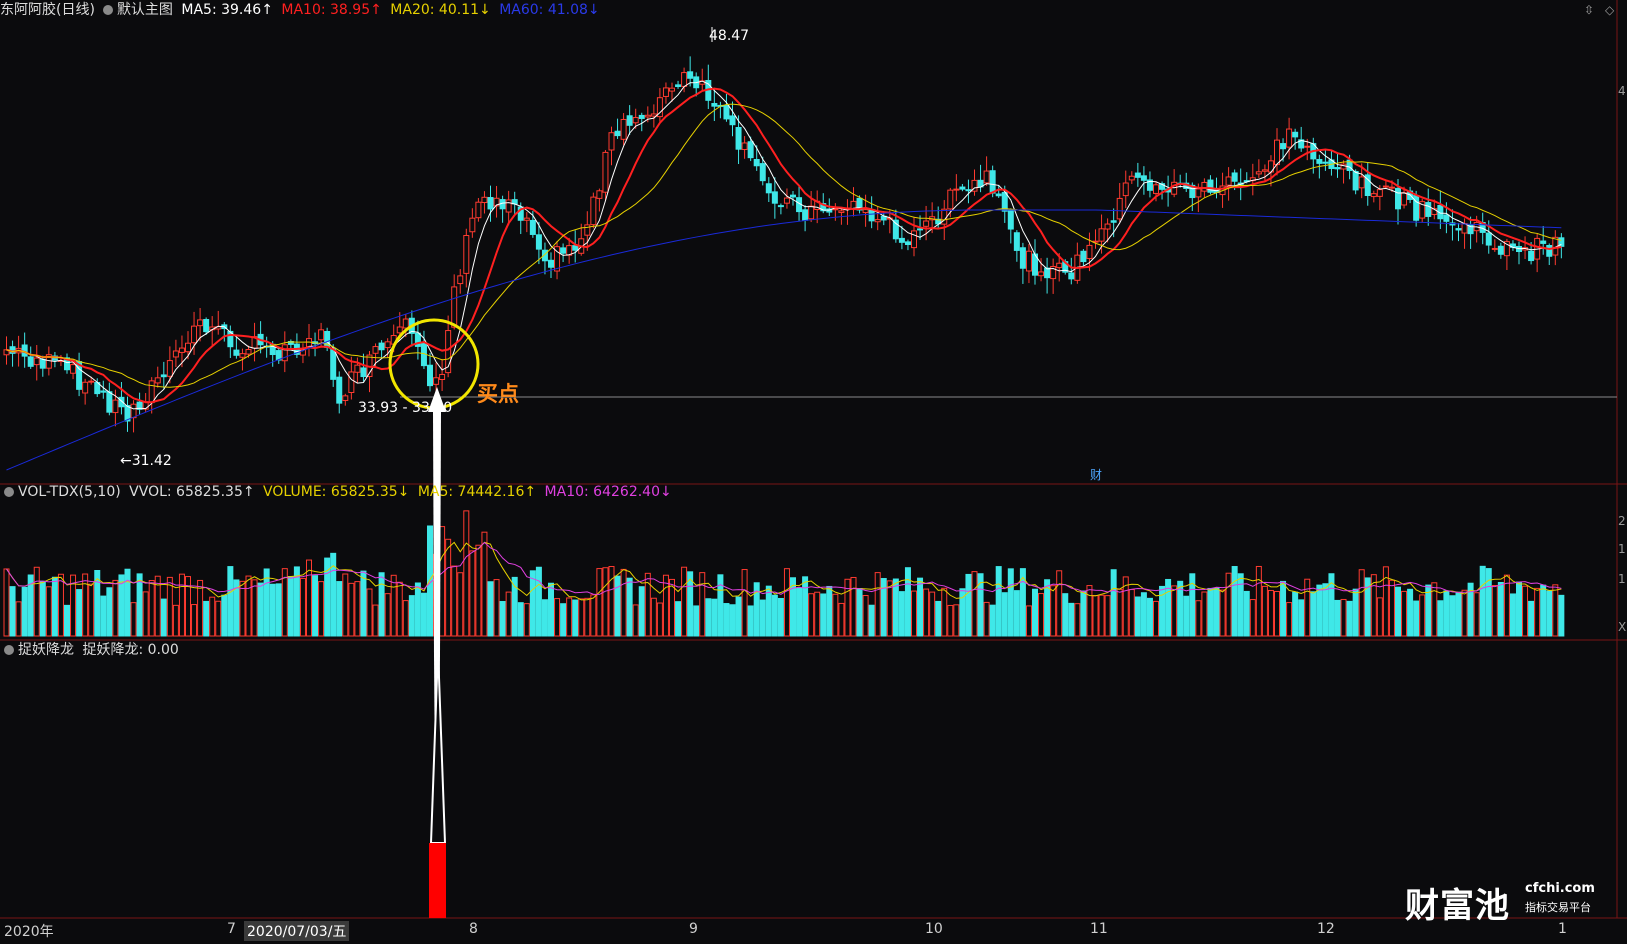 The height and width of the screenshot is (944, 1627). What do you see at coordinates (1562, 929) in the screenshot?
I see `x-axis-month: 1` at bounding box center [1562, 929].